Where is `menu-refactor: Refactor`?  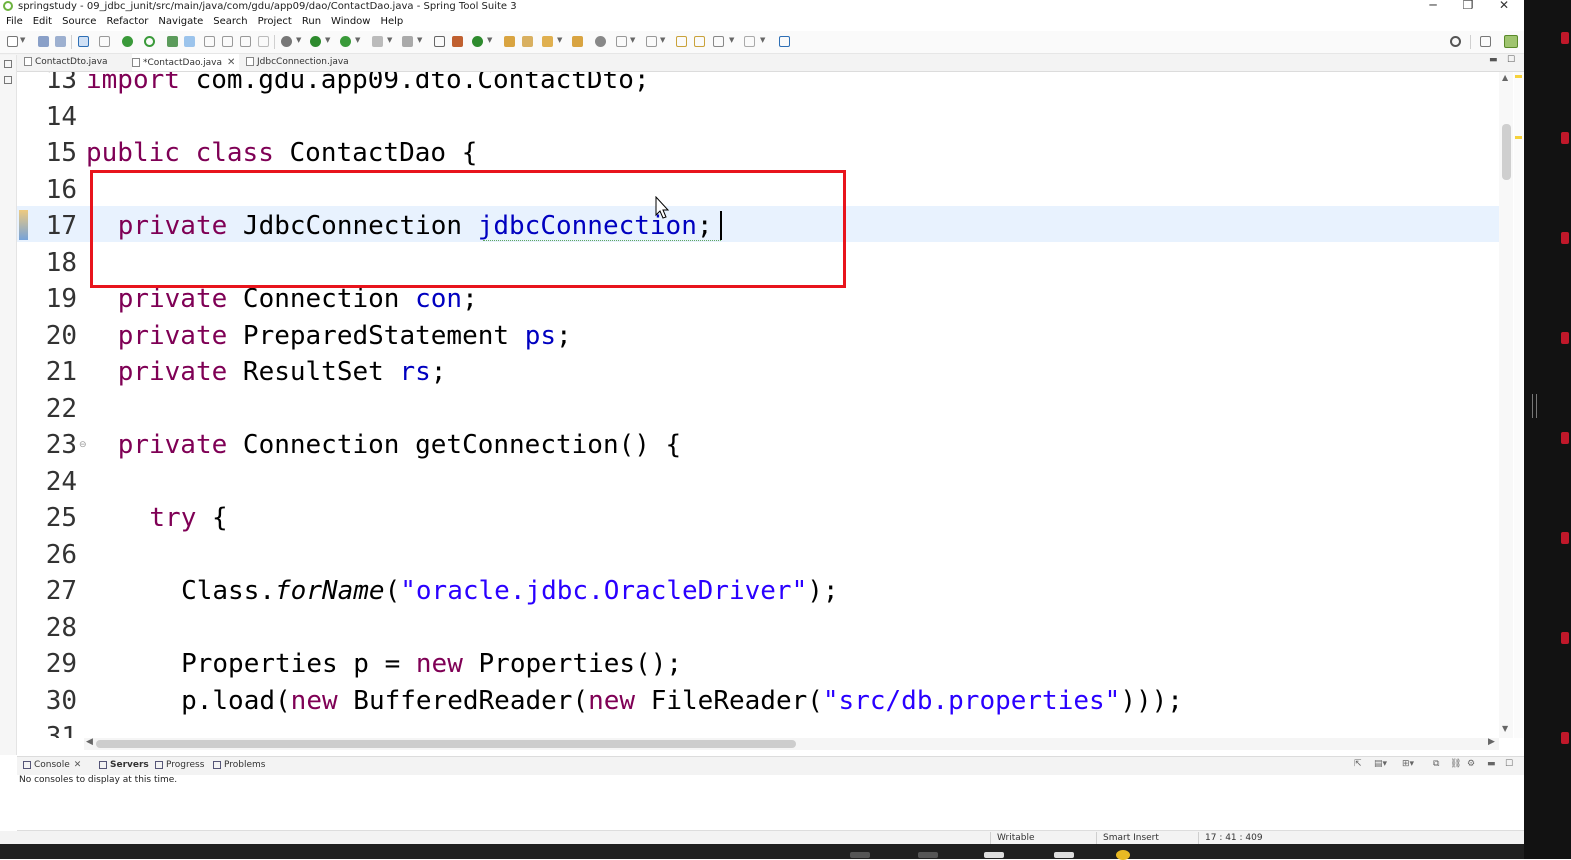 menu-refactor: Refactor is located at coordinates (127, 22).